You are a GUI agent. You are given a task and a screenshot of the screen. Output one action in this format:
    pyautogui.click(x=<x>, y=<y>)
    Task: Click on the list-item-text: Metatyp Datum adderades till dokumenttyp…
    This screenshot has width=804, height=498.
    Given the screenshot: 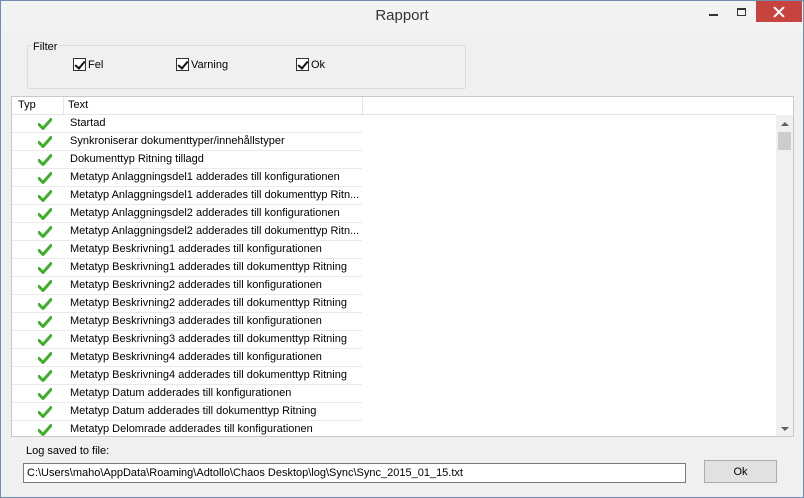 What is the action you would take?
    pyautogui.click(x=193, y=411)
    